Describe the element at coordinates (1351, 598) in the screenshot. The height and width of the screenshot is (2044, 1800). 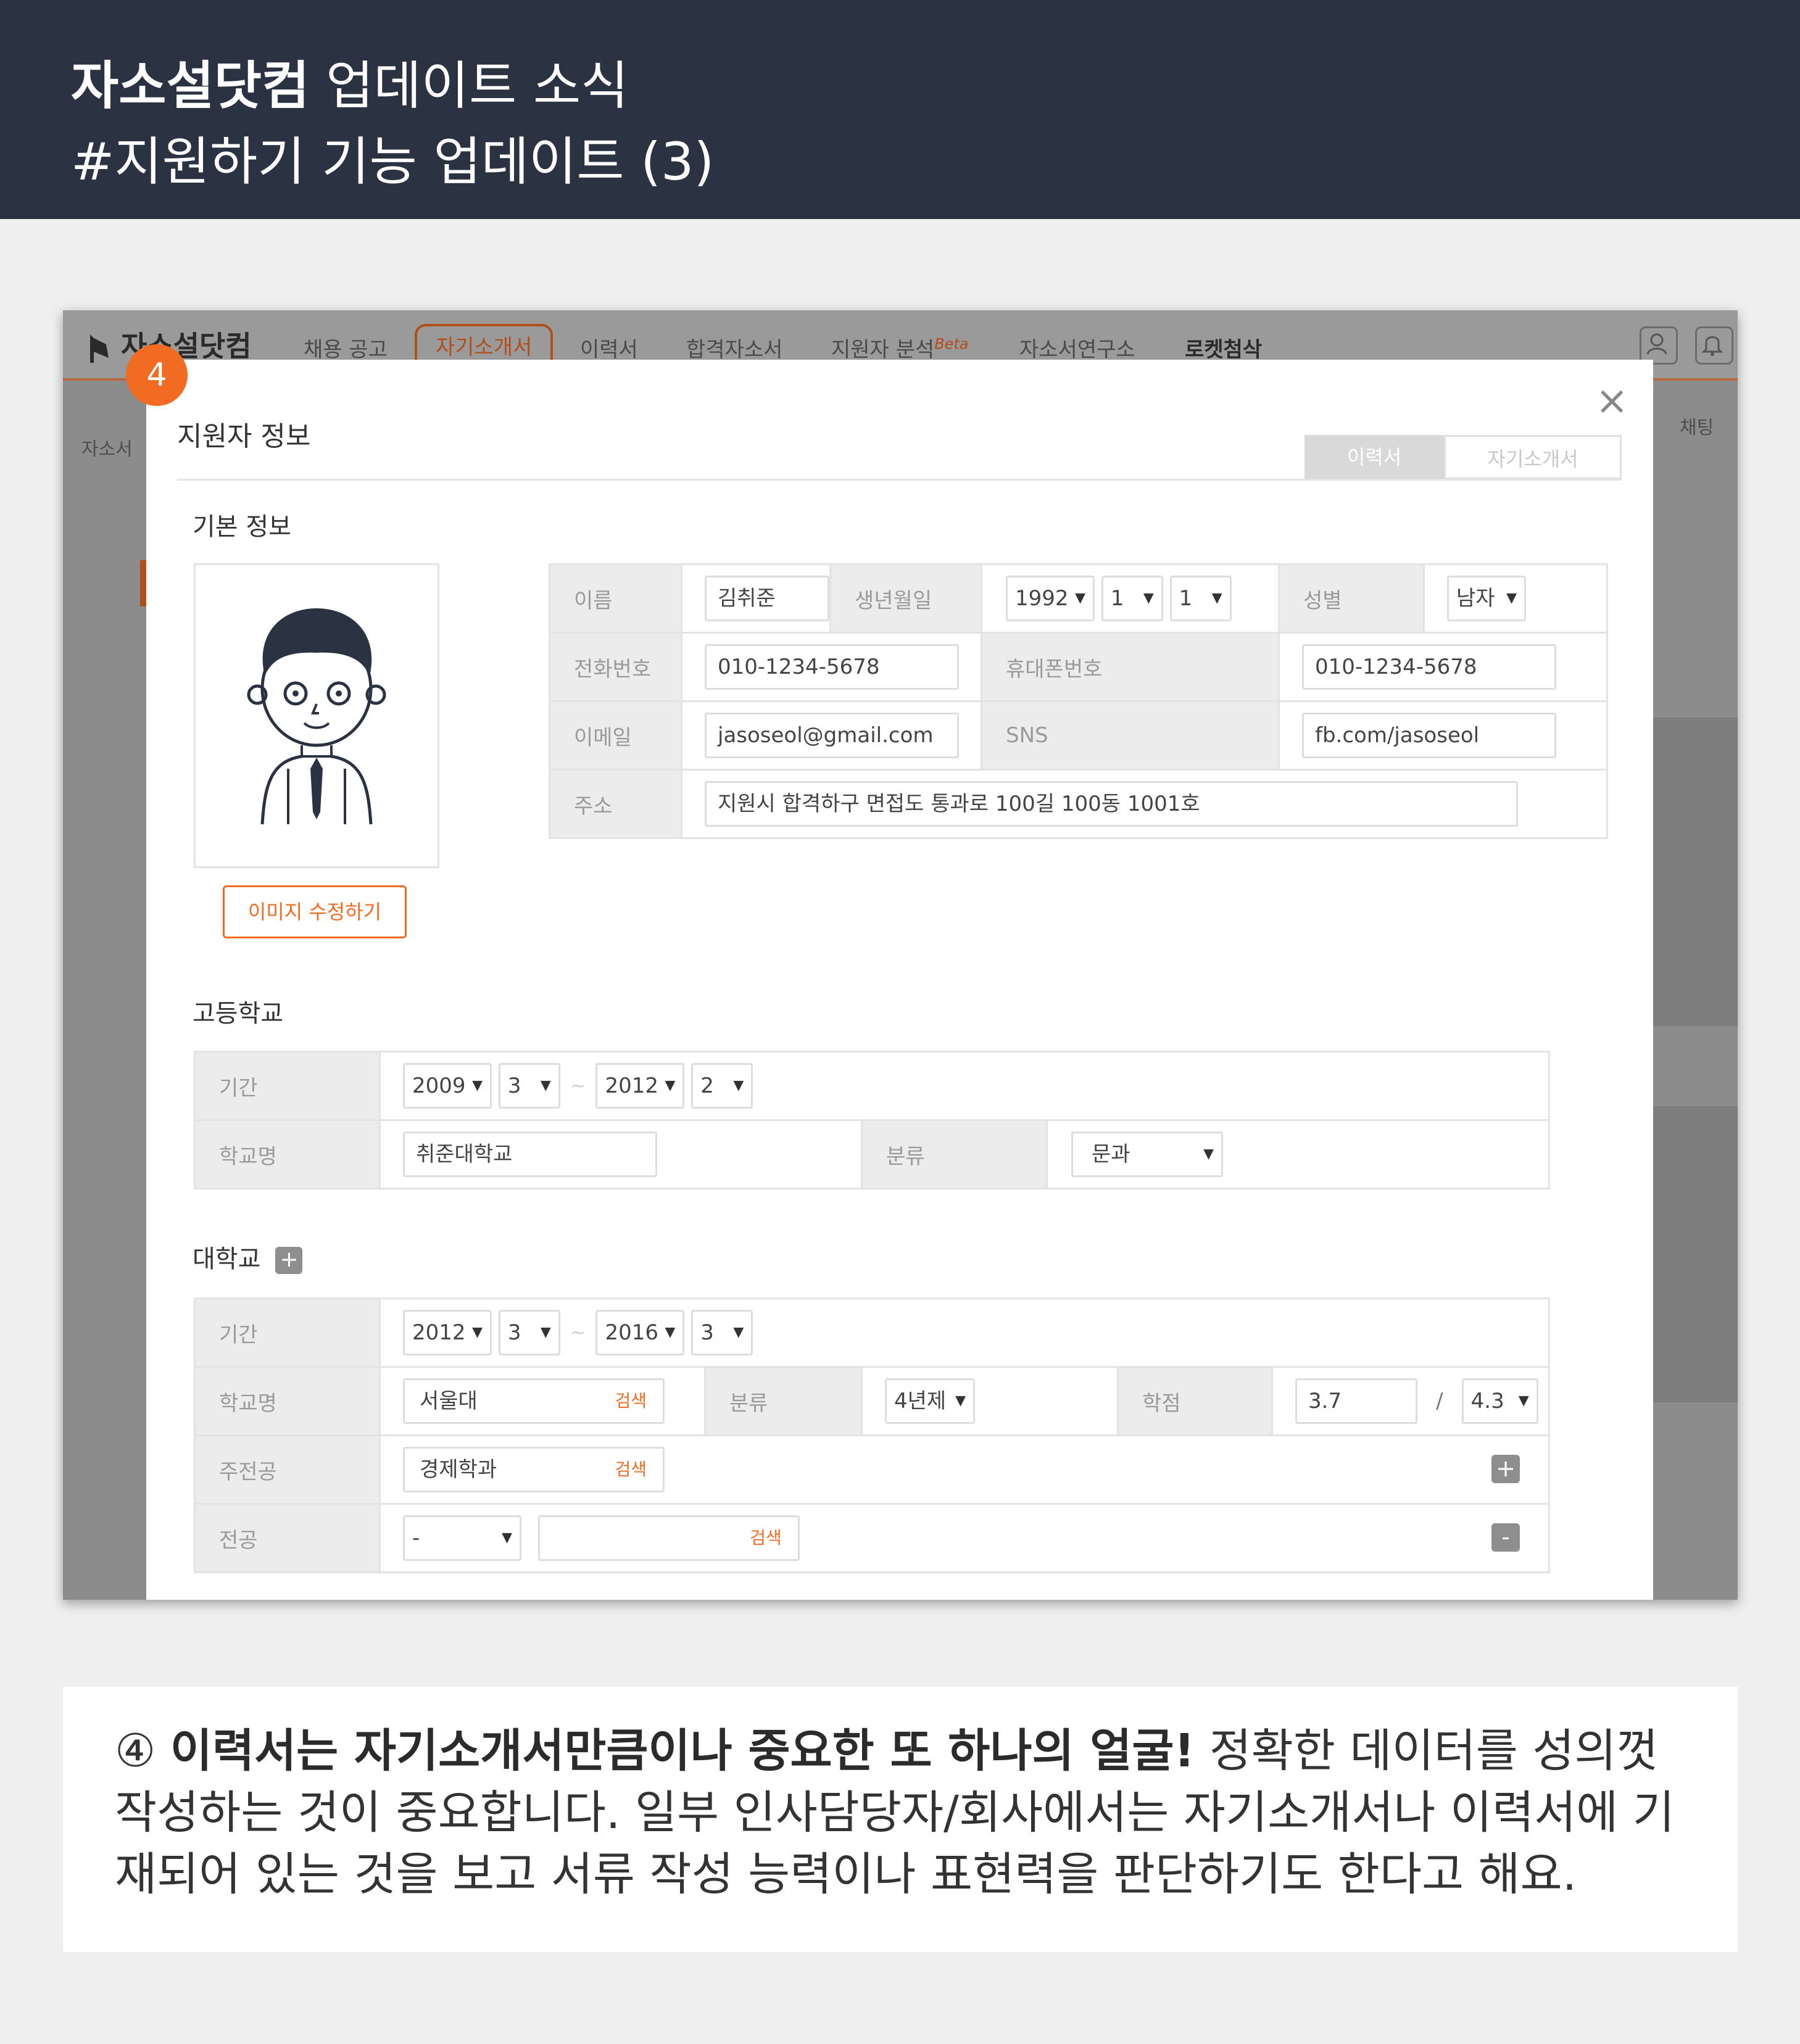
I see `label-gender: 성별` at that location.